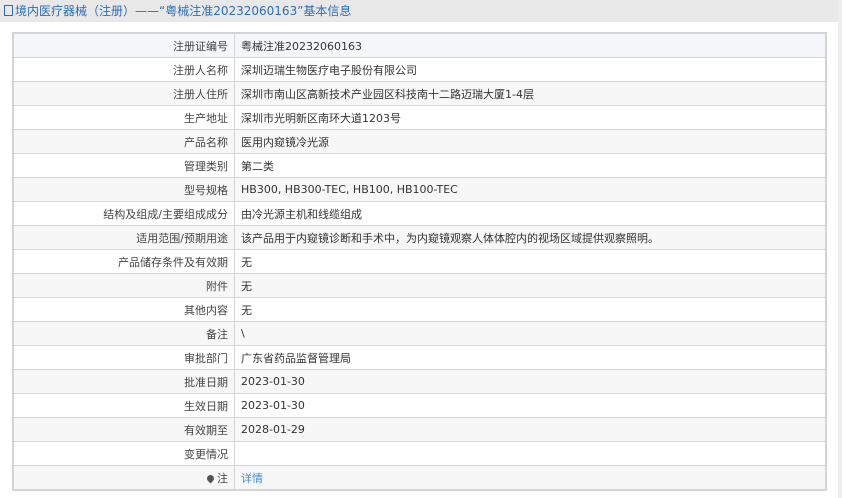  Describe the element at coordinates (252, 478) in the screenshot. I see `details-link: 详情` at that location.